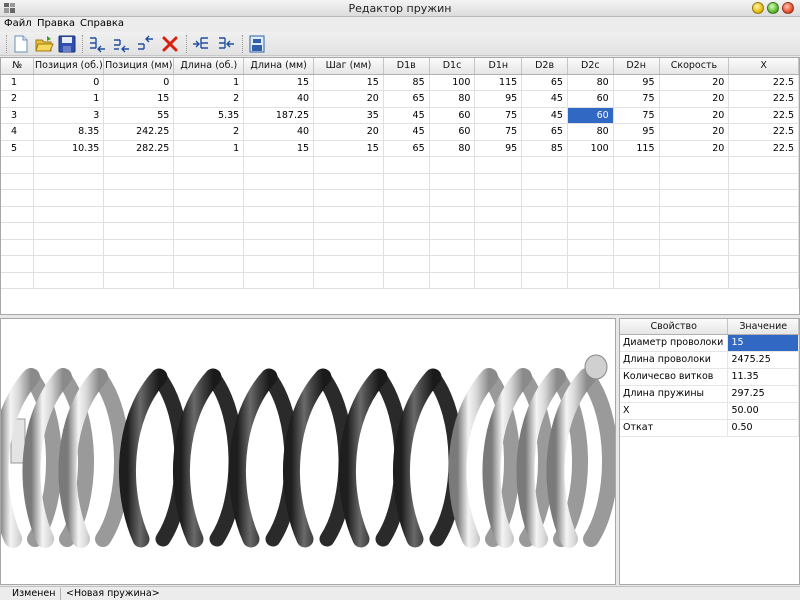  Describe the element at coordinates (201, 44) in the screenshot. I see `insert-column-icon` at that location.